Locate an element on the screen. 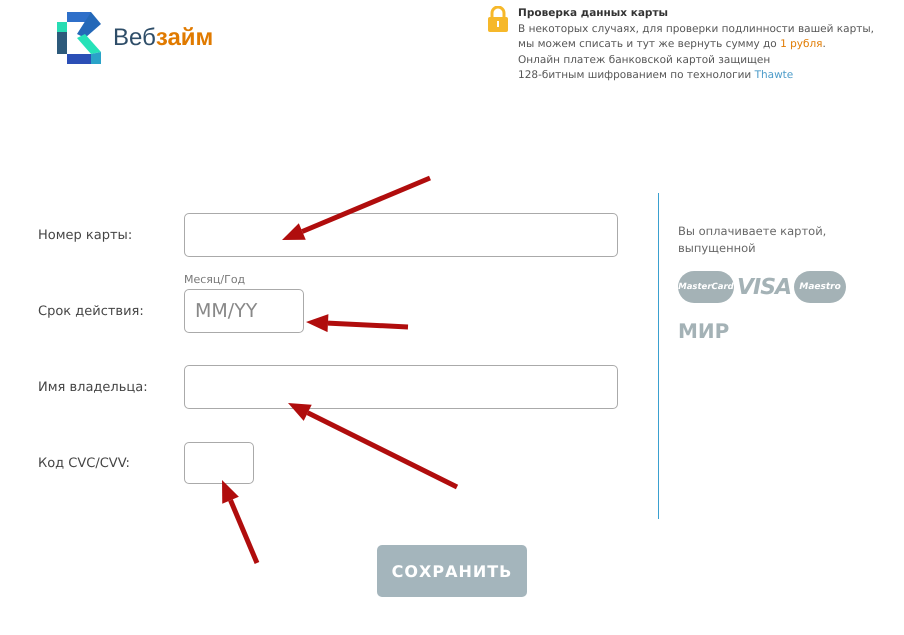 The width and height of the screenshot is (904, 635). input-field: MM/YY is located at coordinates (244, 311).